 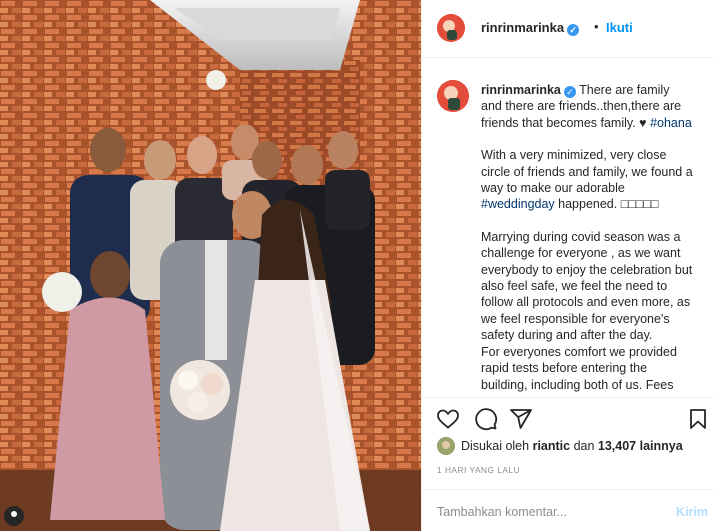 I want to click on post-header: rinrinmarinka ✓ • Ikuti, so click(x=567, y=29).